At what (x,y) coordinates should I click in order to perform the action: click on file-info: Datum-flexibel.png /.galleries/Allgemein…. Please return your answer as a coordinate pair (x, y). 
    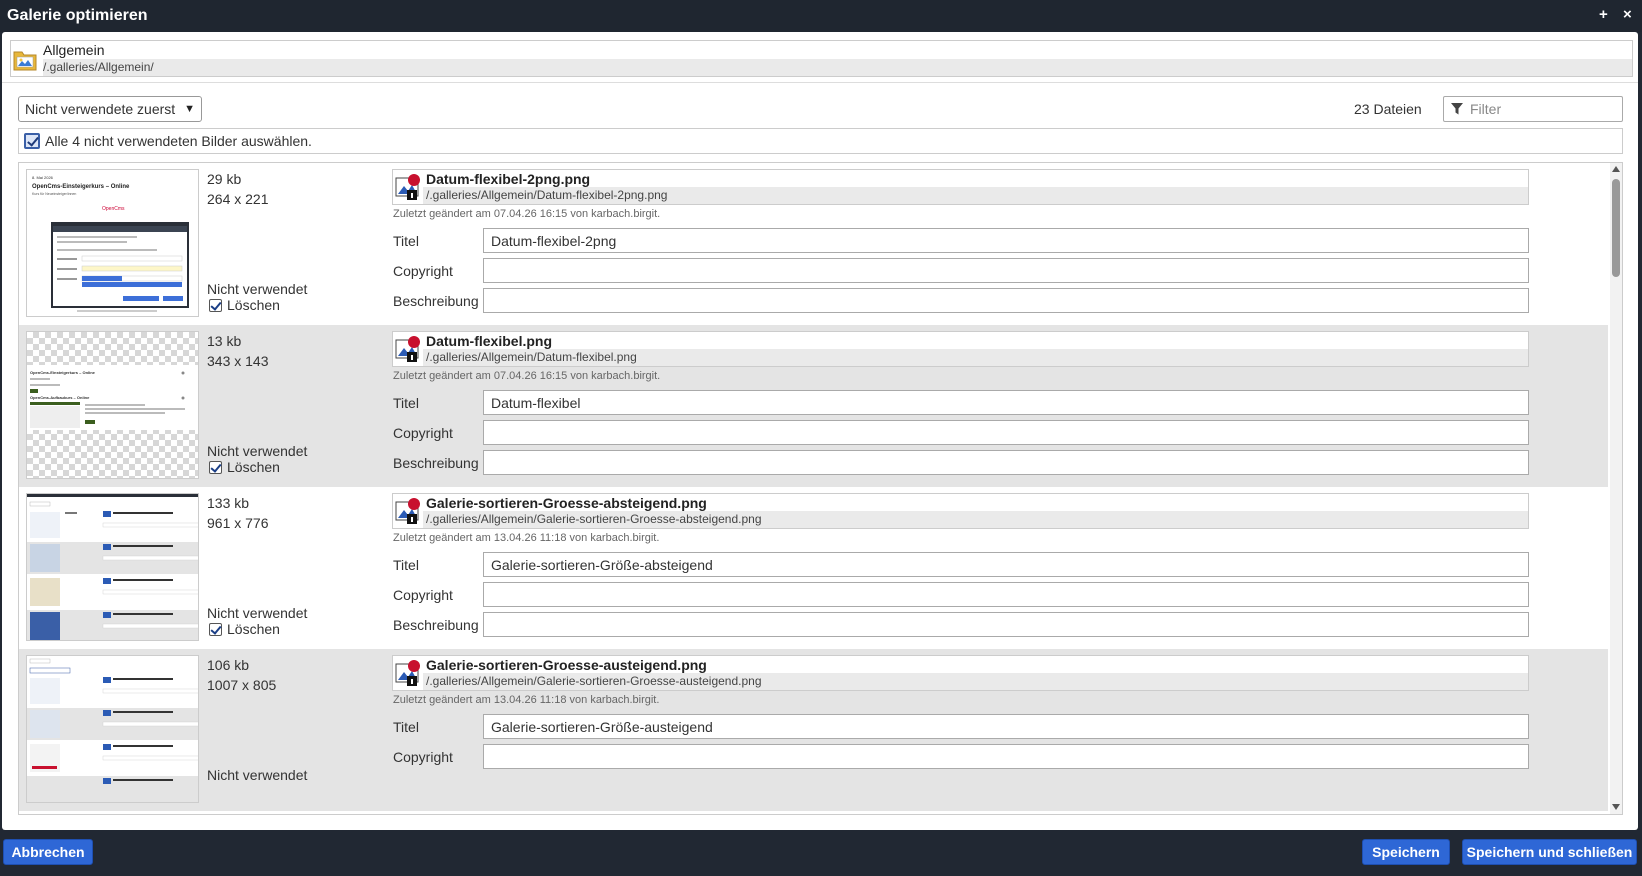
    Looking at the image, I should click on (960, 349).